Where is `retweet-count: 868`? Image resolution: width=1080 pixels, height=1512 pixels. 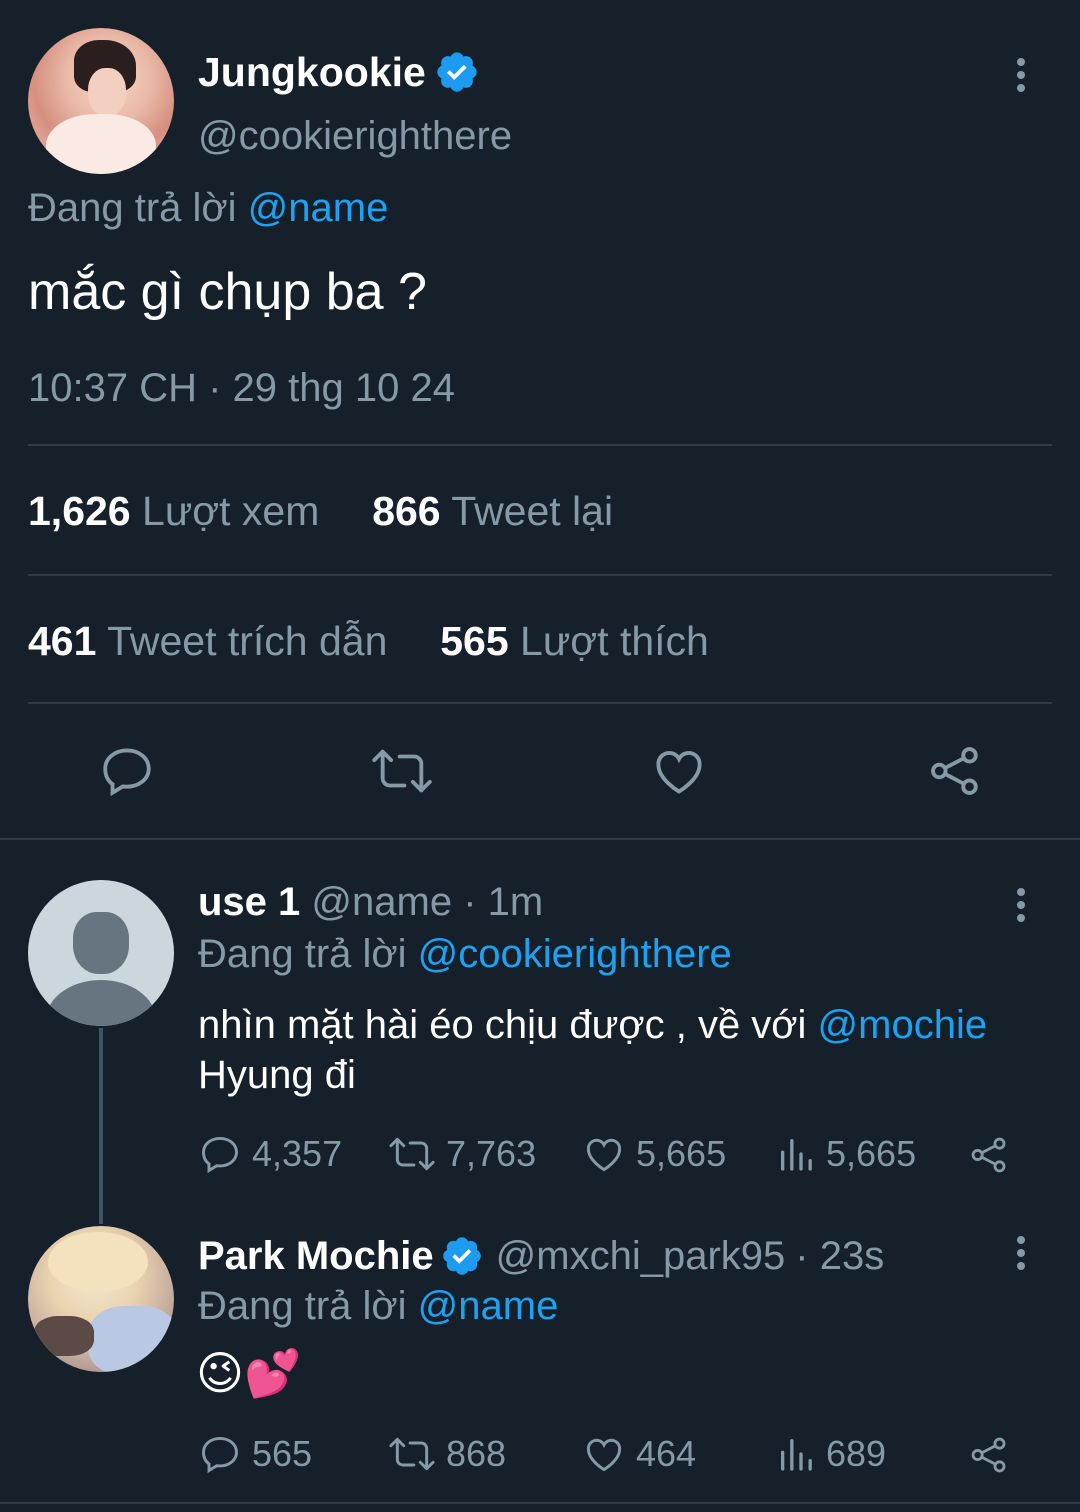
retweet-count: 868 is located at coordinates (447, 1454).